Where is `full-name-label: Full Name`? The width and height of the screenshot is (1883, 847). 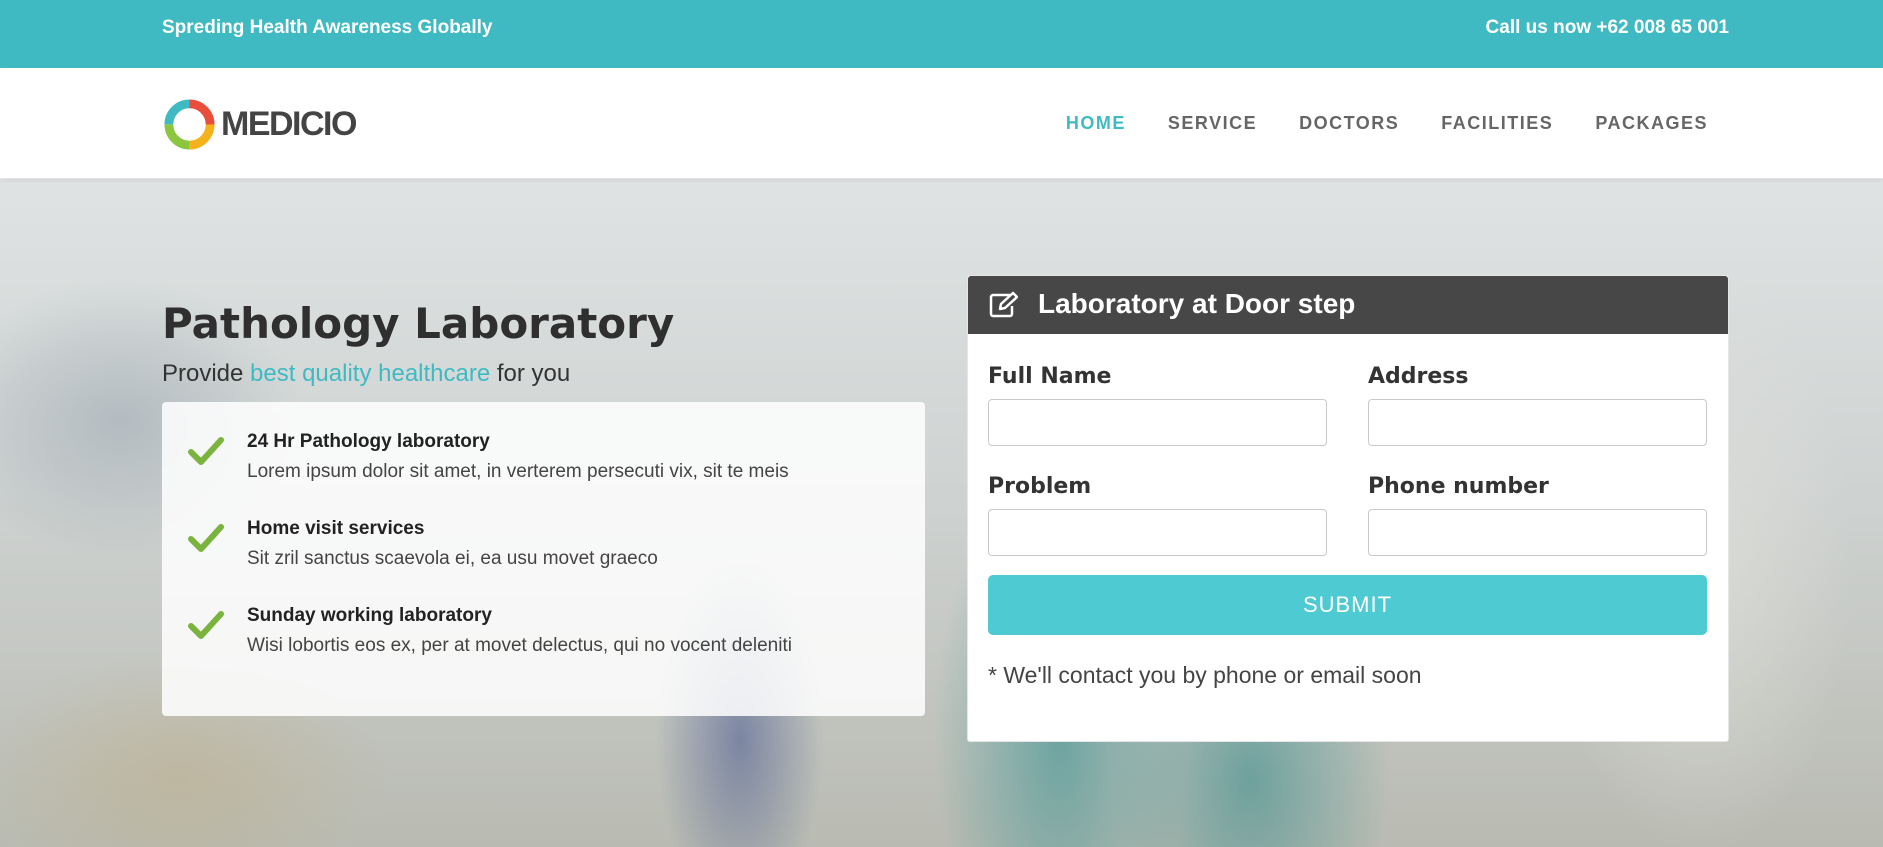 full-name-label: Full Name is located at coordinates (1050, 376).